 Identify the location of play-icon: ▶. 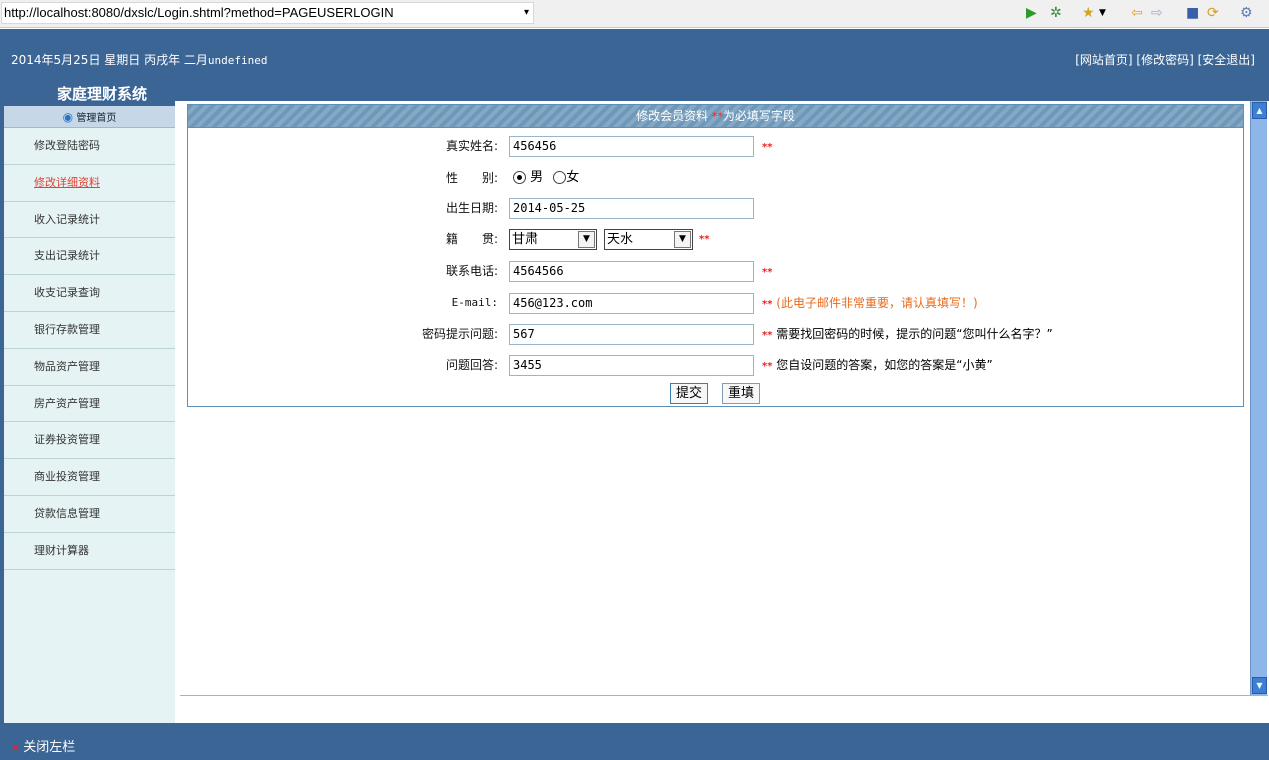
(1031, 13).